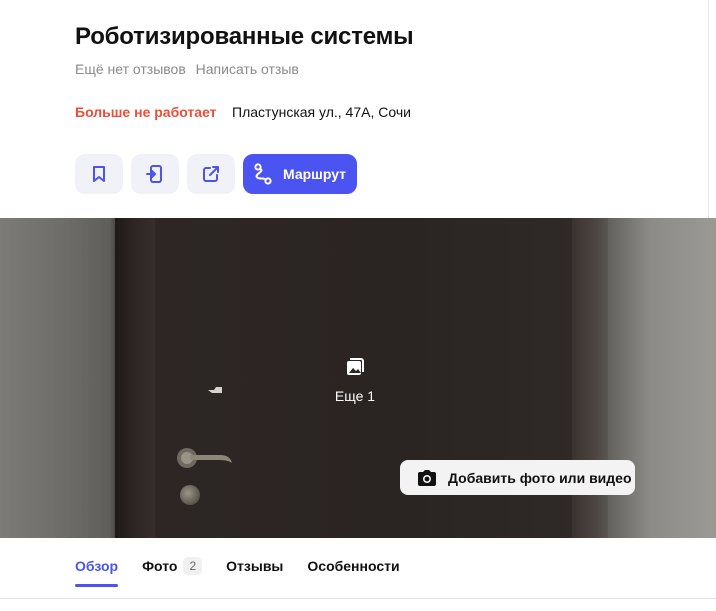 Image resolution: width=716 pixels, height=611 pixels. I want to click on page-title: Роботизированные системы, so click(244, 36).